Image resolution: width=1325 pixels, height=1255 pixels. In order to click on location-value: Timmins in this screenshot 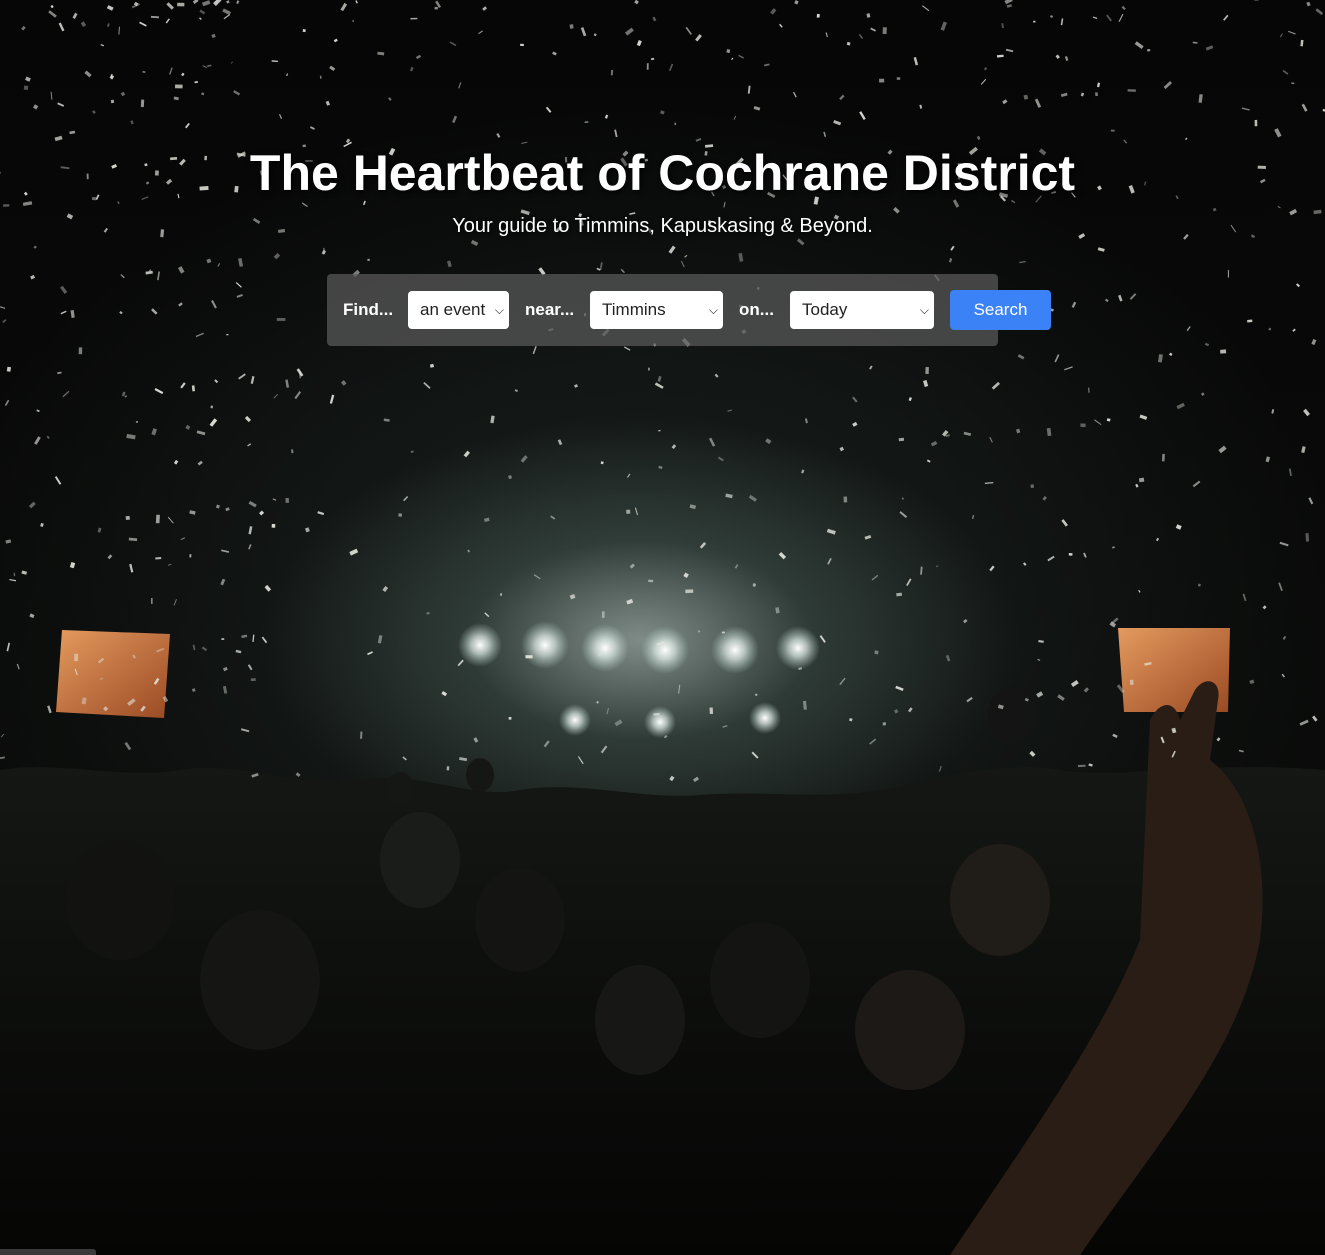, I will do `click(634, 309)`.